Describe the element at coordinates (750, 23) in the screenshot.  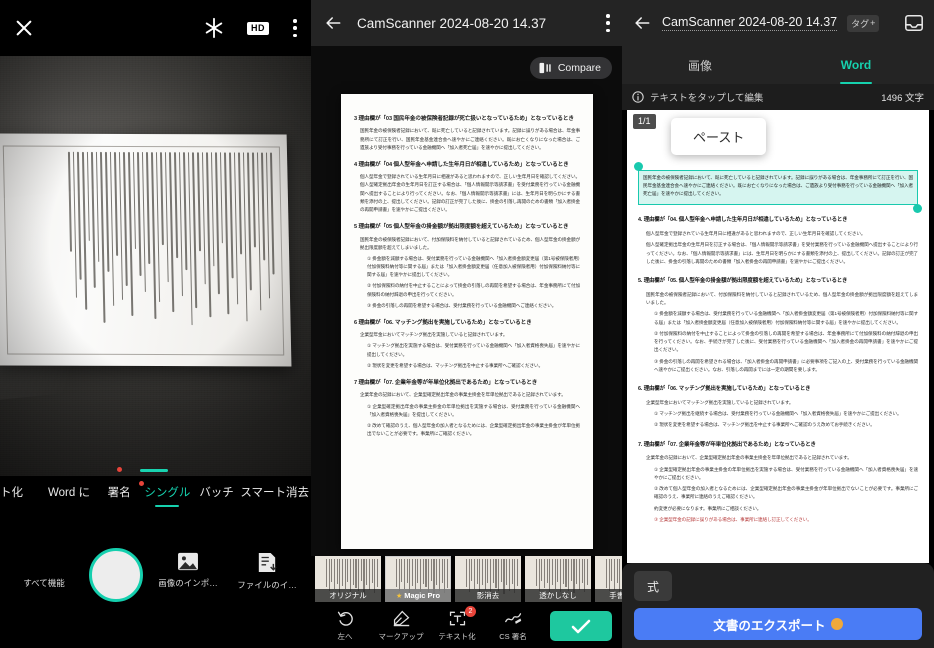
I see `word-title: CamScanner 2024-08-20 14.37` at that location.